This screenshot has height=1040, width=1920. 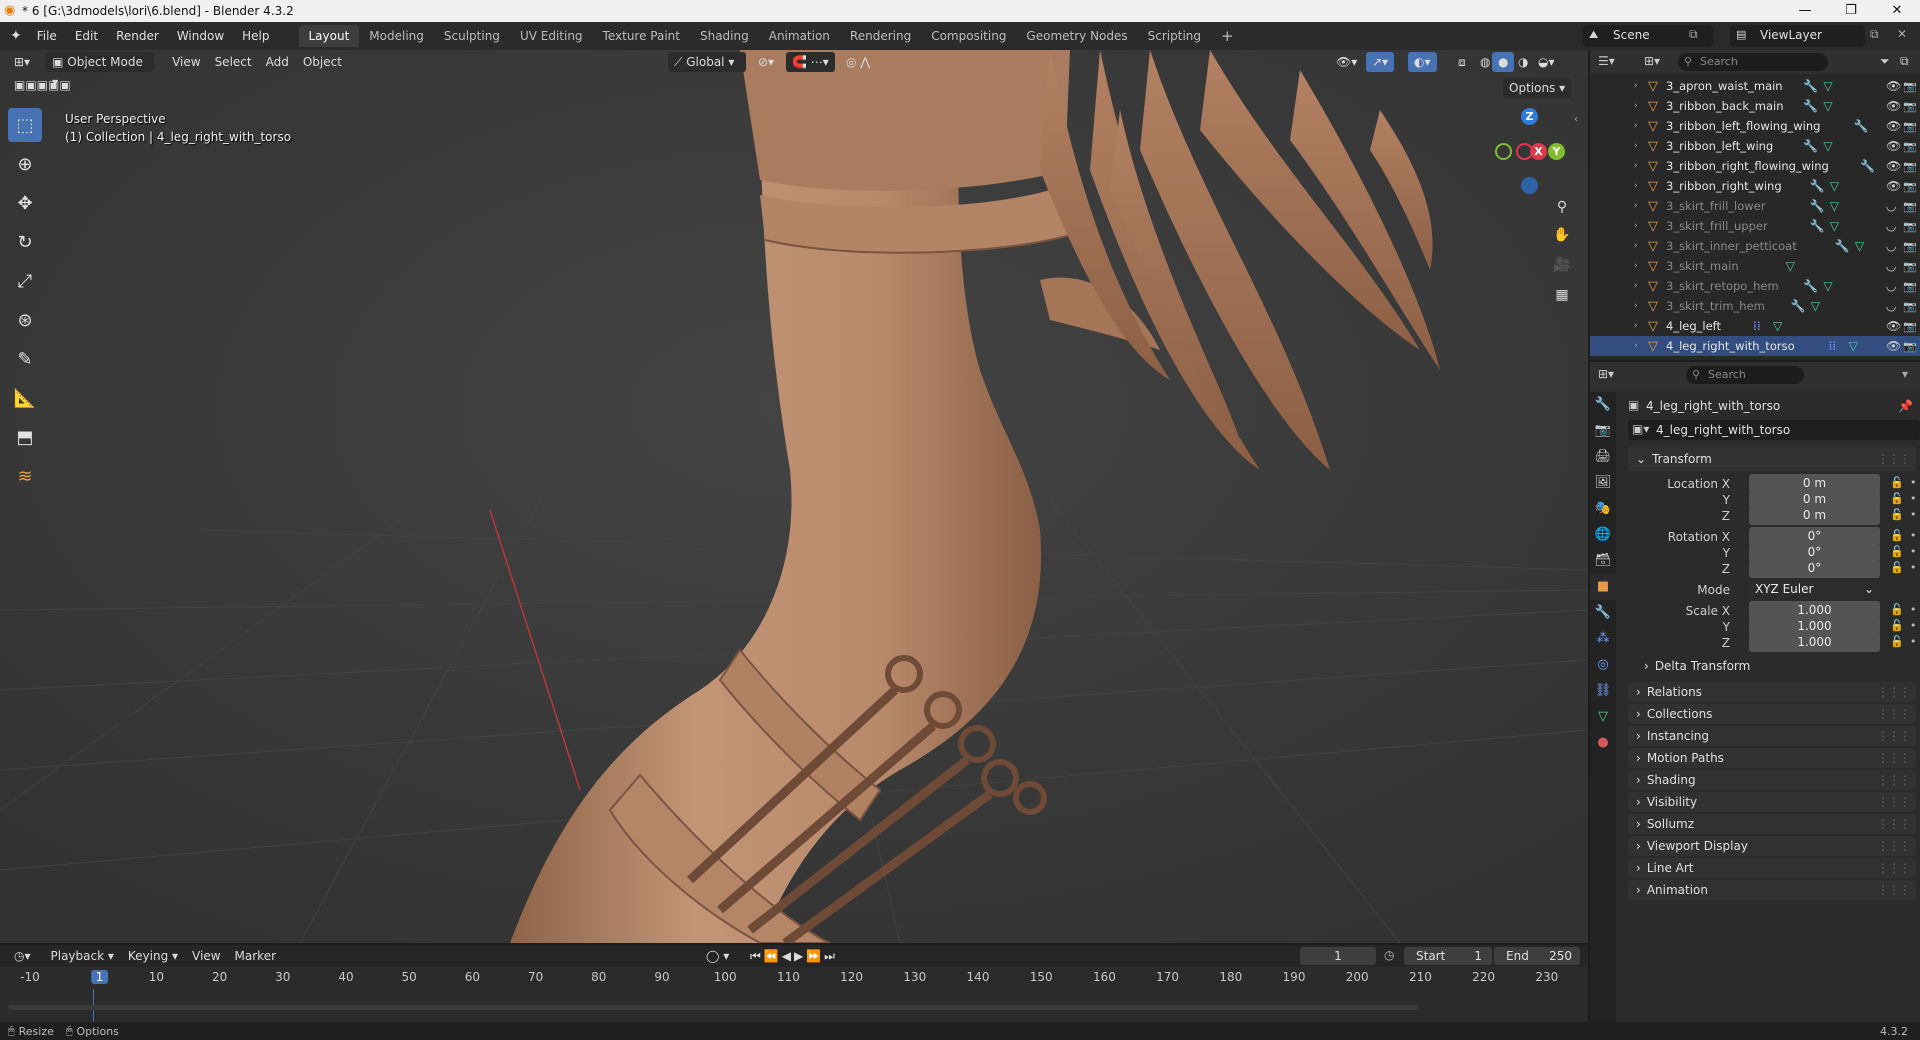 What do you see at coordinates (1755, 166) in the screenshot?
I see `outliner-row: › ▽ 3_ribbon_right_flowing_wing 🔧 👁 📷` at bounding box center [1755, 166].